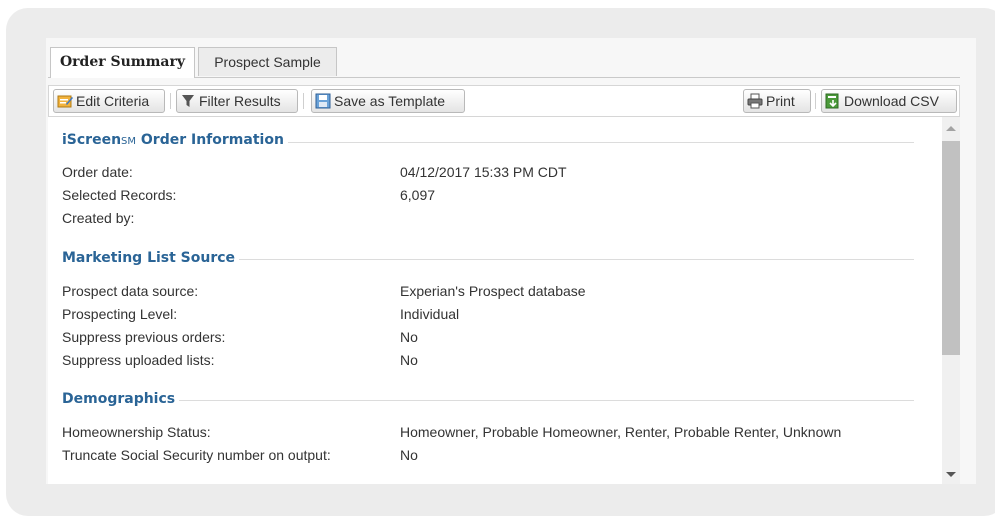 This screenshot has width=995, height=516. What do you see at coordinates (951, 474) in the screenshot?
I see `scroll-down-icon` at bounding box center [951, 474].